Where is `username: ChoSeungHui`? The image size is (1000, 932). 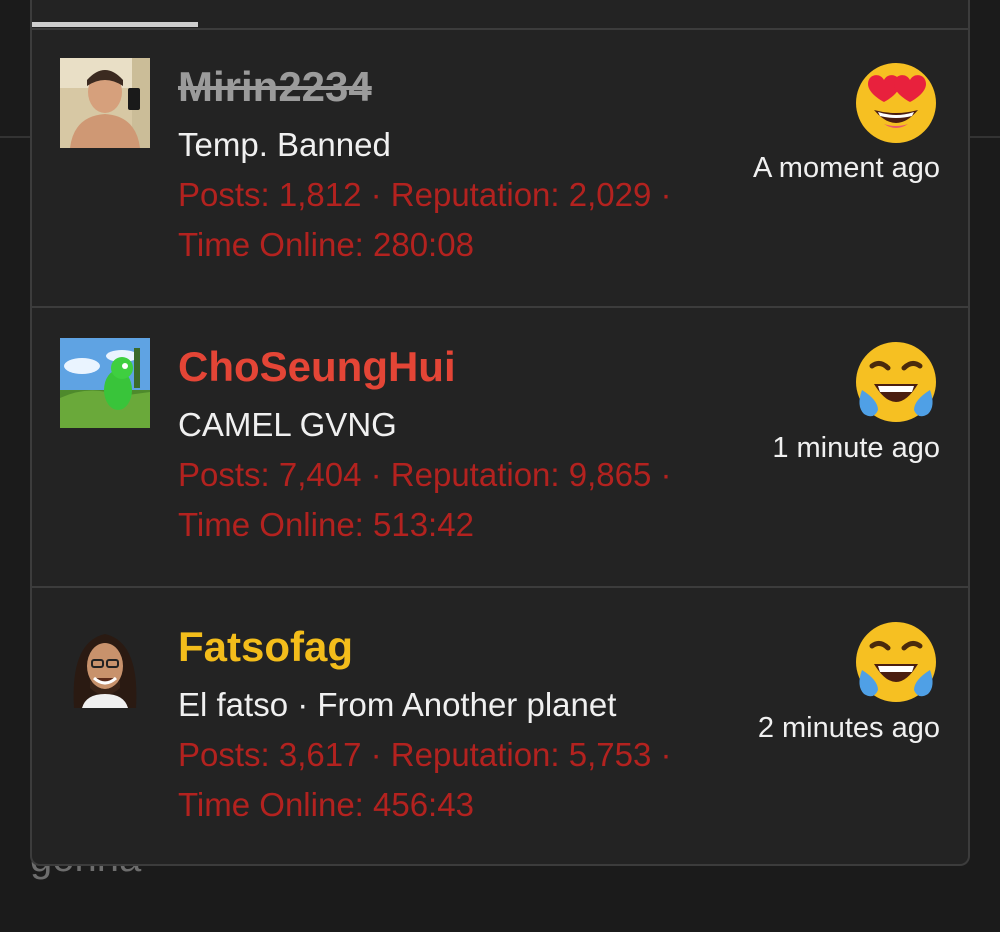
username: ChoSeungHui is located at coordinates (317, 367).